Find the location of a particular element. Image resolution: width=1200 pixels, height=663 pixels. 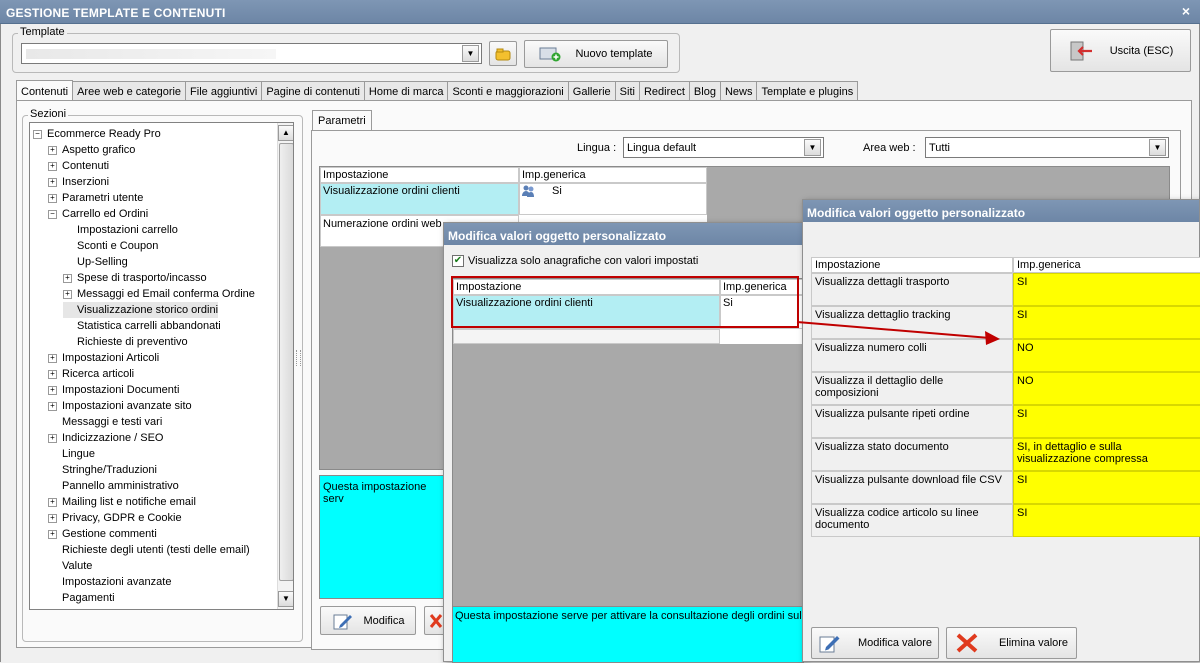

tree-item: − Carrello ed Ordini is located at coordinates (98, 214).